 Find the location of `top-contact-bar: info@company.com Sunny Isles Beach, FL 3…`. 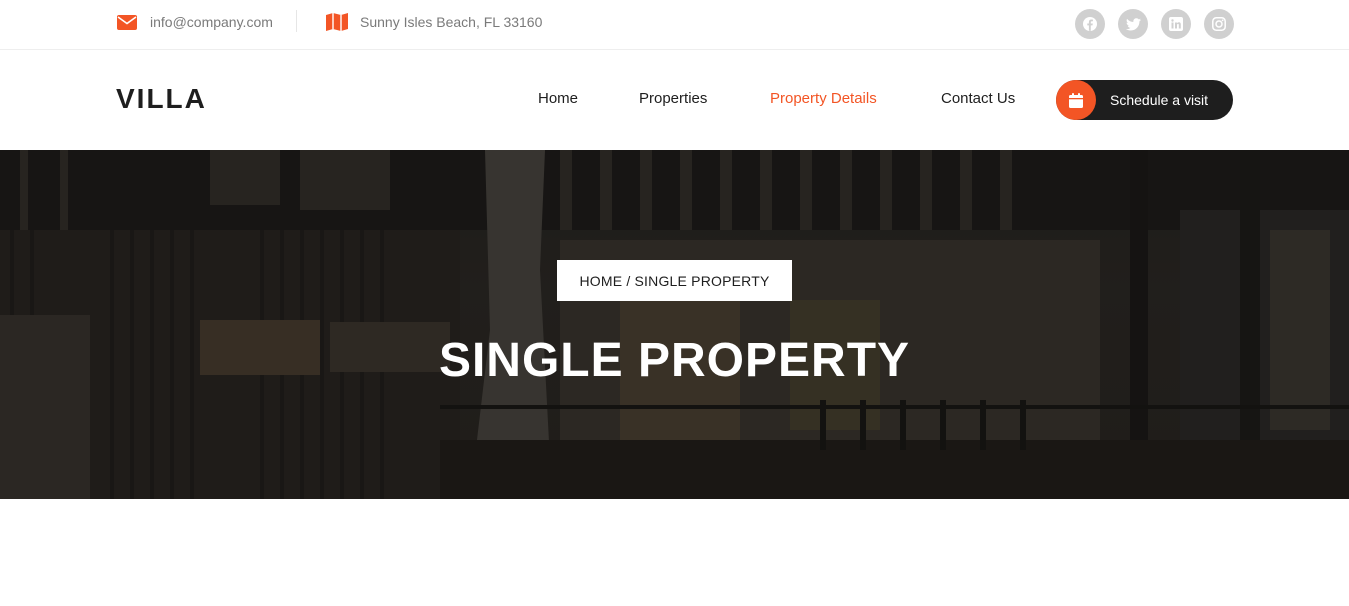

top-contact-bar: info@company.com Sunny Isles Beach, FL 3… is located at coordinates (674, 25).